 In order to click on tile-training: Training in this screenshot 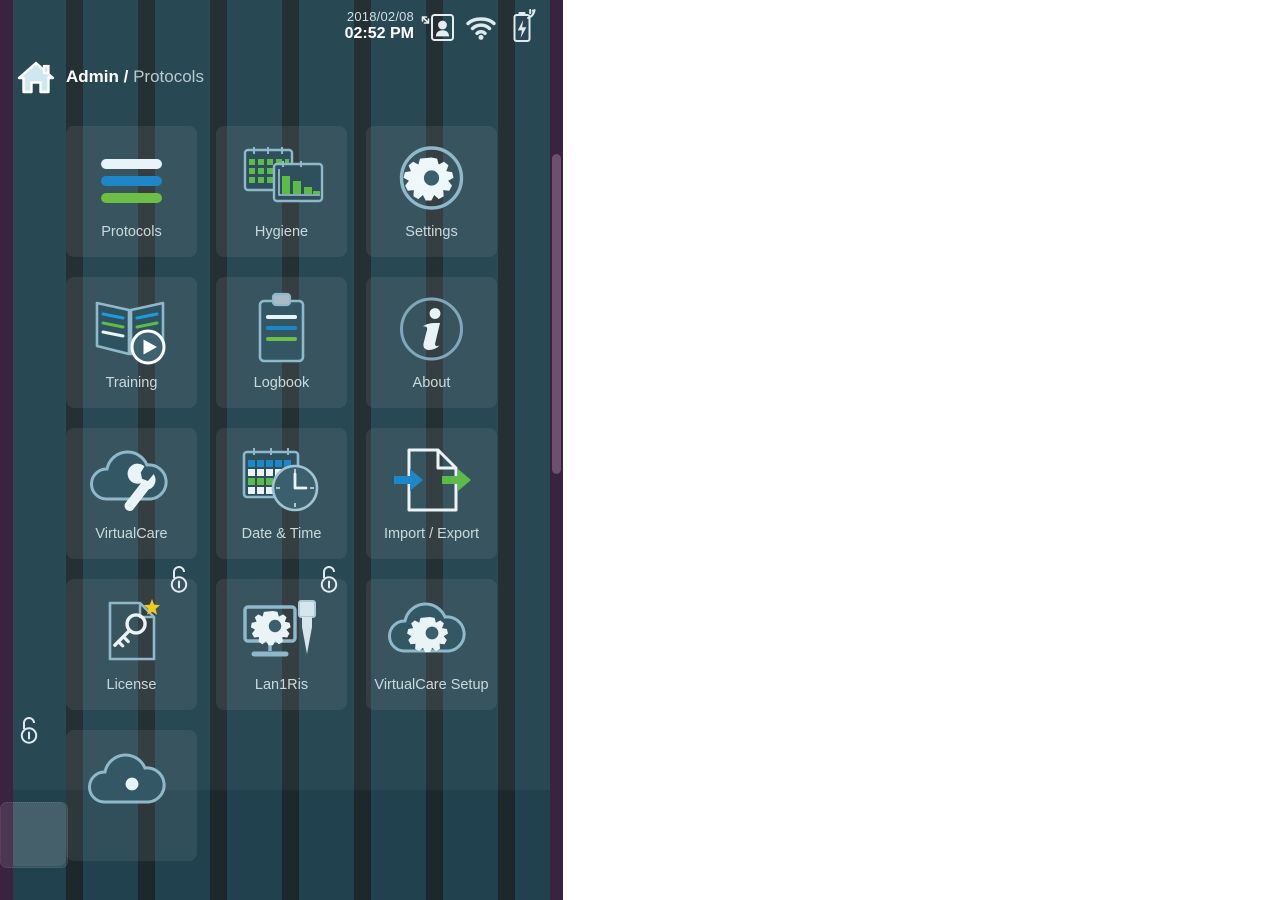, I will do `click(131, 342)`.